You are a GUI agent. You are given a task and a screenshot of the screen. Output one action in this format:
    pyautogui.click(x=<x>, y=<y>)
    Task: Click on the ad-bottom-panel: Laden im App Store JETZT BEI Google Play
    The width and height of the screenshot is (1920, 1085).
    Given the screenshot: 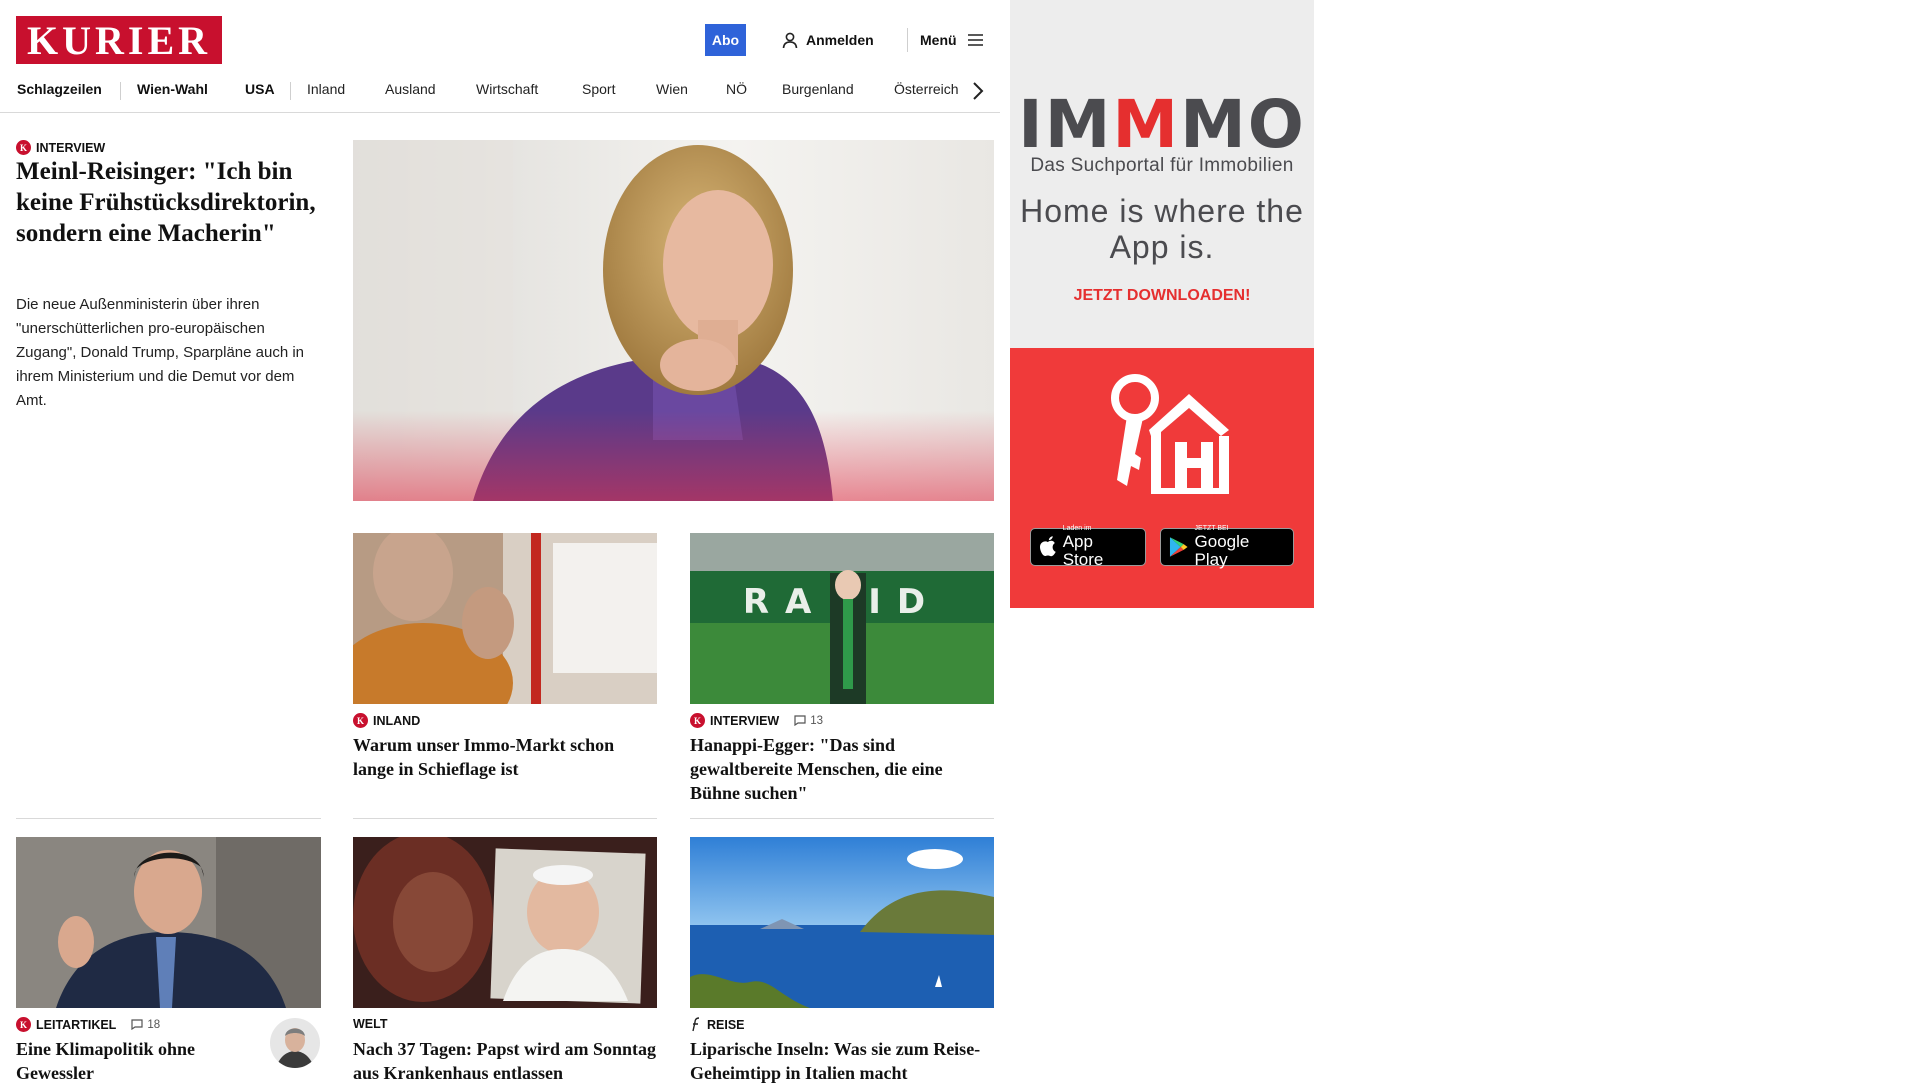 What is the action you would take?
    pyautogui.click(x=1162, y=478)
    